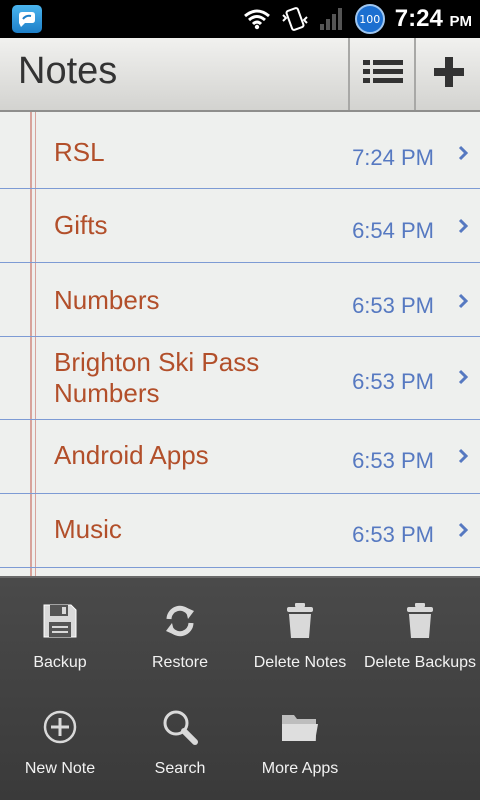 This screenshot has width=480, height=800. Describe the element at coordinates (60, 768) in the screenshot. I see `menu-item-label: New Note` at that location.